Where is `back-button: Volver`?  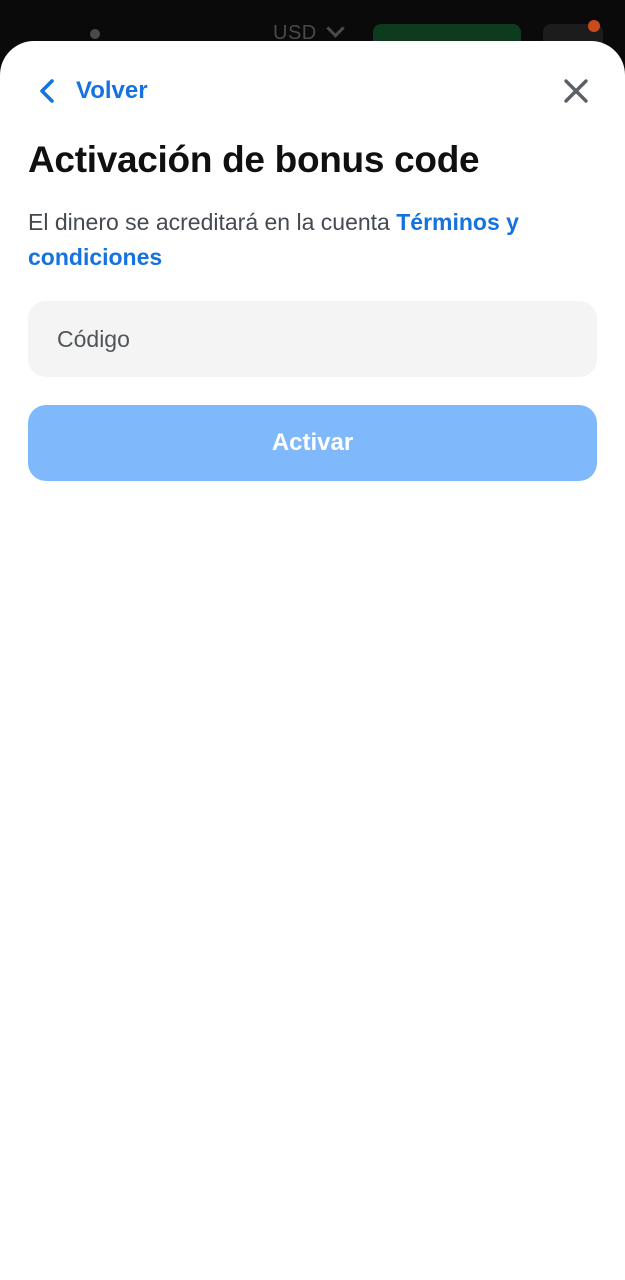
back-button: Volver is located at coordinates (92, 91).